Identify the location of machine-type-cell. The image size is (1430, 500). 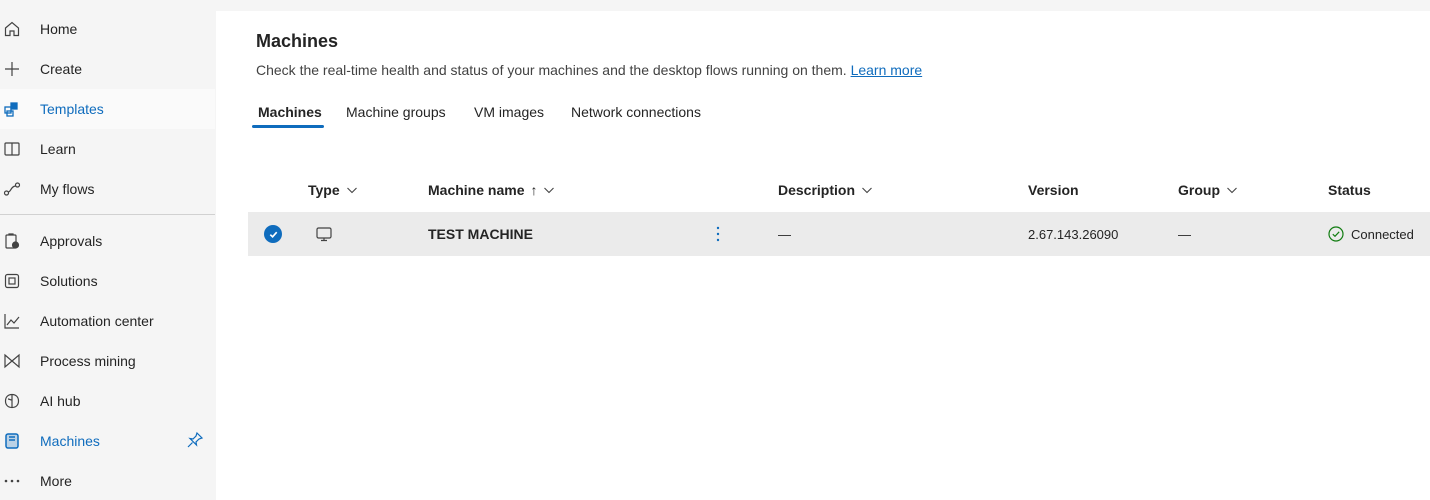
(324, 234).